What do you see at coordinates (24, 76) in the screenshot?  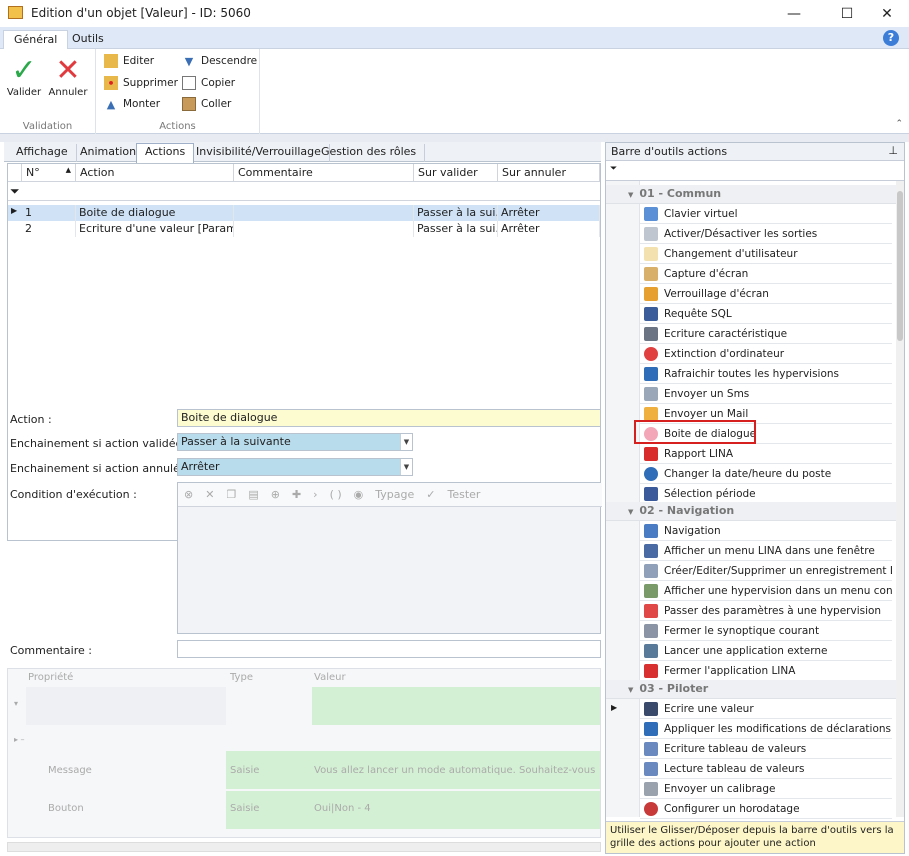 I see `valider-button: ✓ Valider` at bounding box center [24, 76].